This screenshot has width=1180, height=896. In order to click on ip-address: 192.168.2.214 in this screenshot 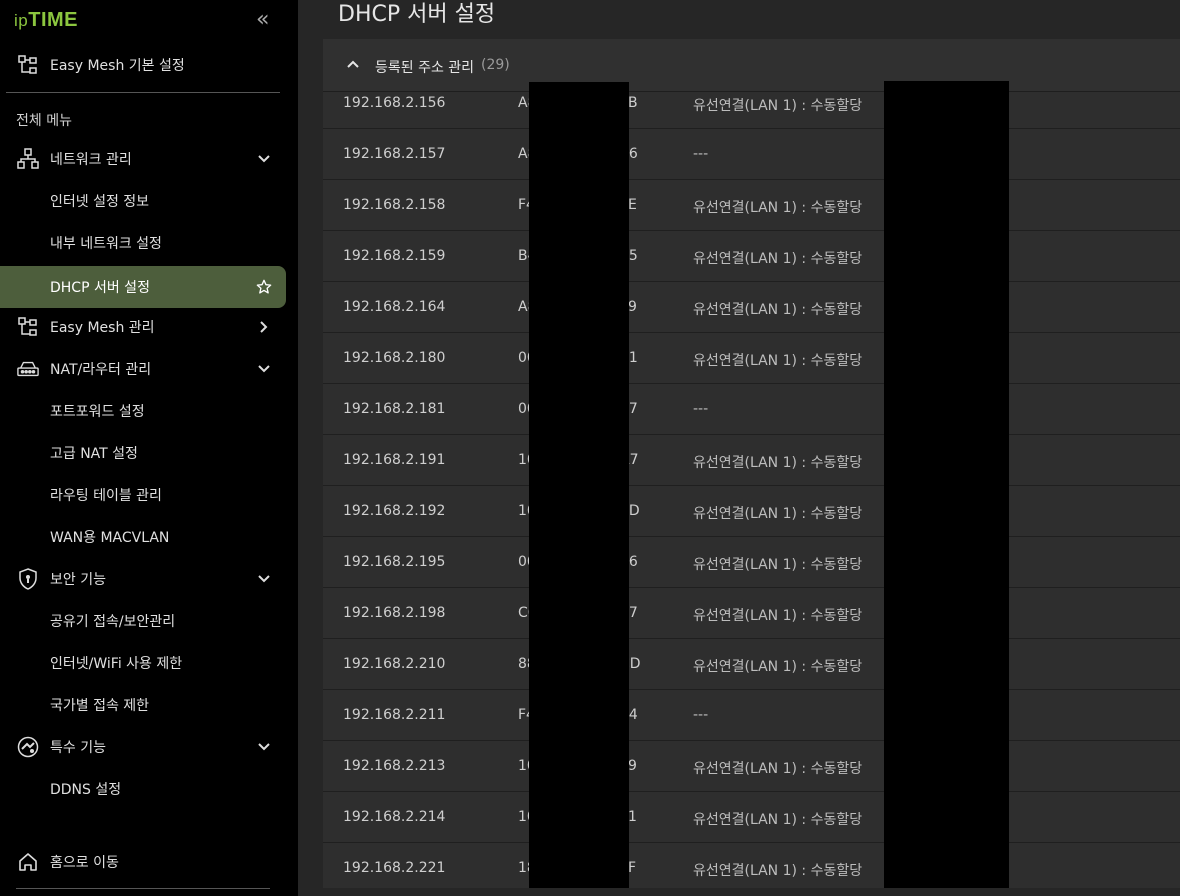, I will do `click(394, 817)`.